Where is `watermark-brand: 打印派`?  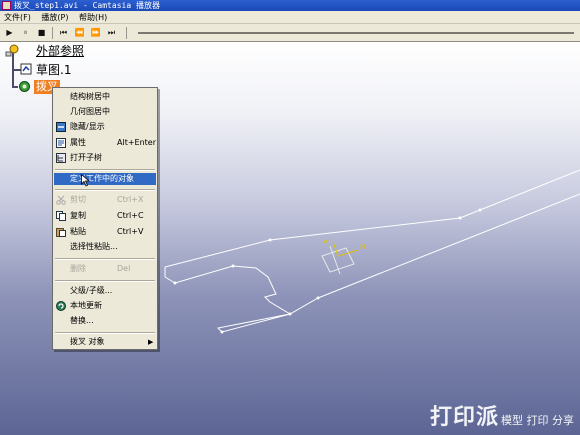
watermark-brand: 打印派 is located at coordinates (464, 417).